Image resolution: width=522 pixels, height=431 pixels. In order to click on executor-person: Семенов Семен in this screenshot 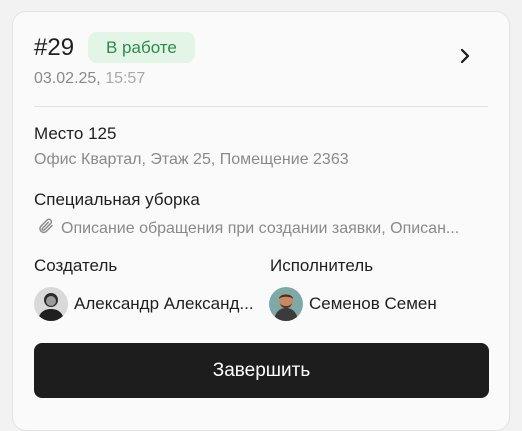, I will do `click(384, 304)`.